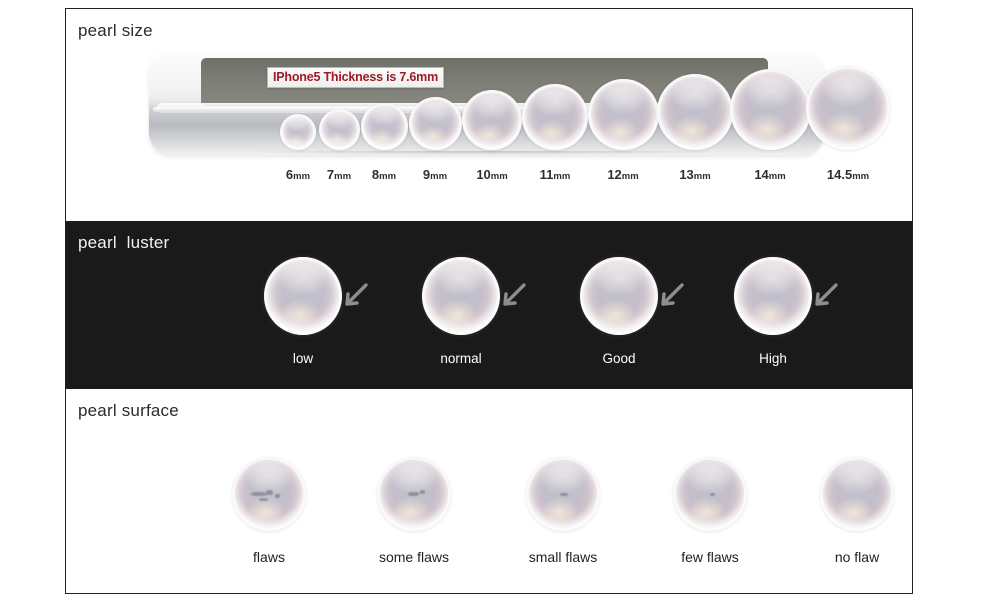 This screenshot has width=1000, height=604. Describe the element at coordinates (848, 174) in the screenshot. I see `pearl-size-label: 14.5mm` at that location.